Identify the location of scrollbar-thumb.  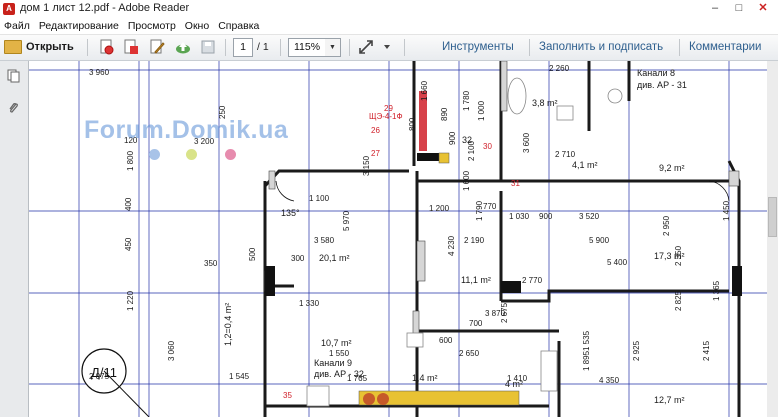
(772, 217).